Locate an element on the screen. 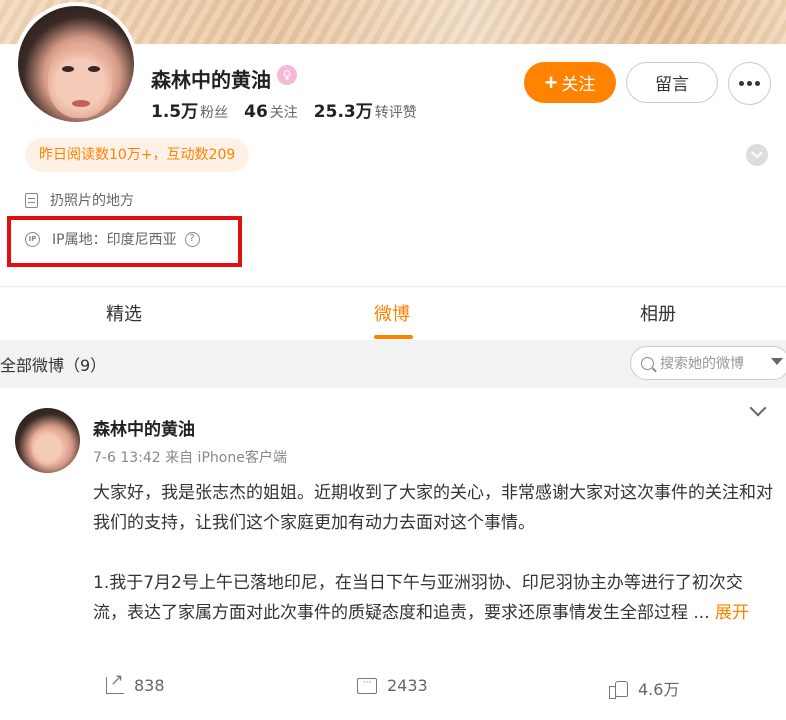  tab-album: 相册 is located at coordinates (658, 313).